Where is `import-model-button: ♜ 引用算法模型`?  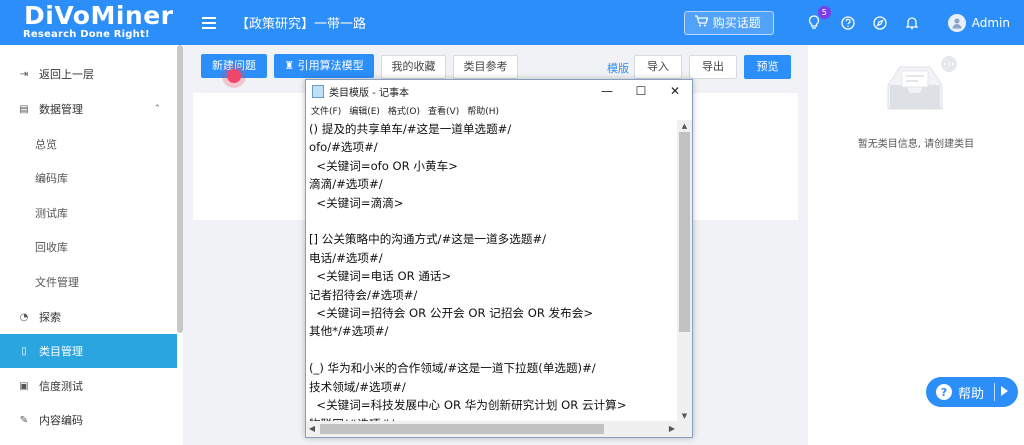 import-model-button: ♜ 引用算法模型 is located at coordinates (324, 66).